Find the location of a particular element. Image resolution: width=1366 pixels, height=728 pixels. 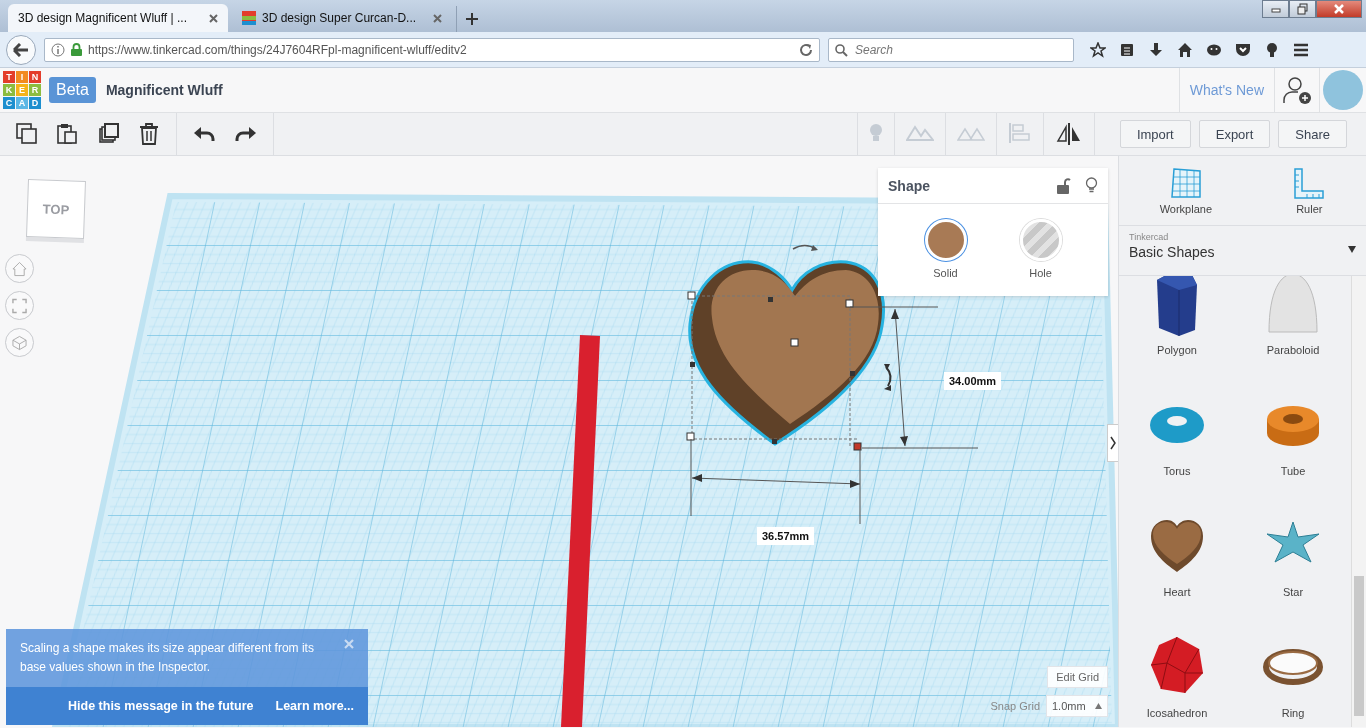

tinkercad-logo: T I N K E R C A D is located at coordinates (22, 90).